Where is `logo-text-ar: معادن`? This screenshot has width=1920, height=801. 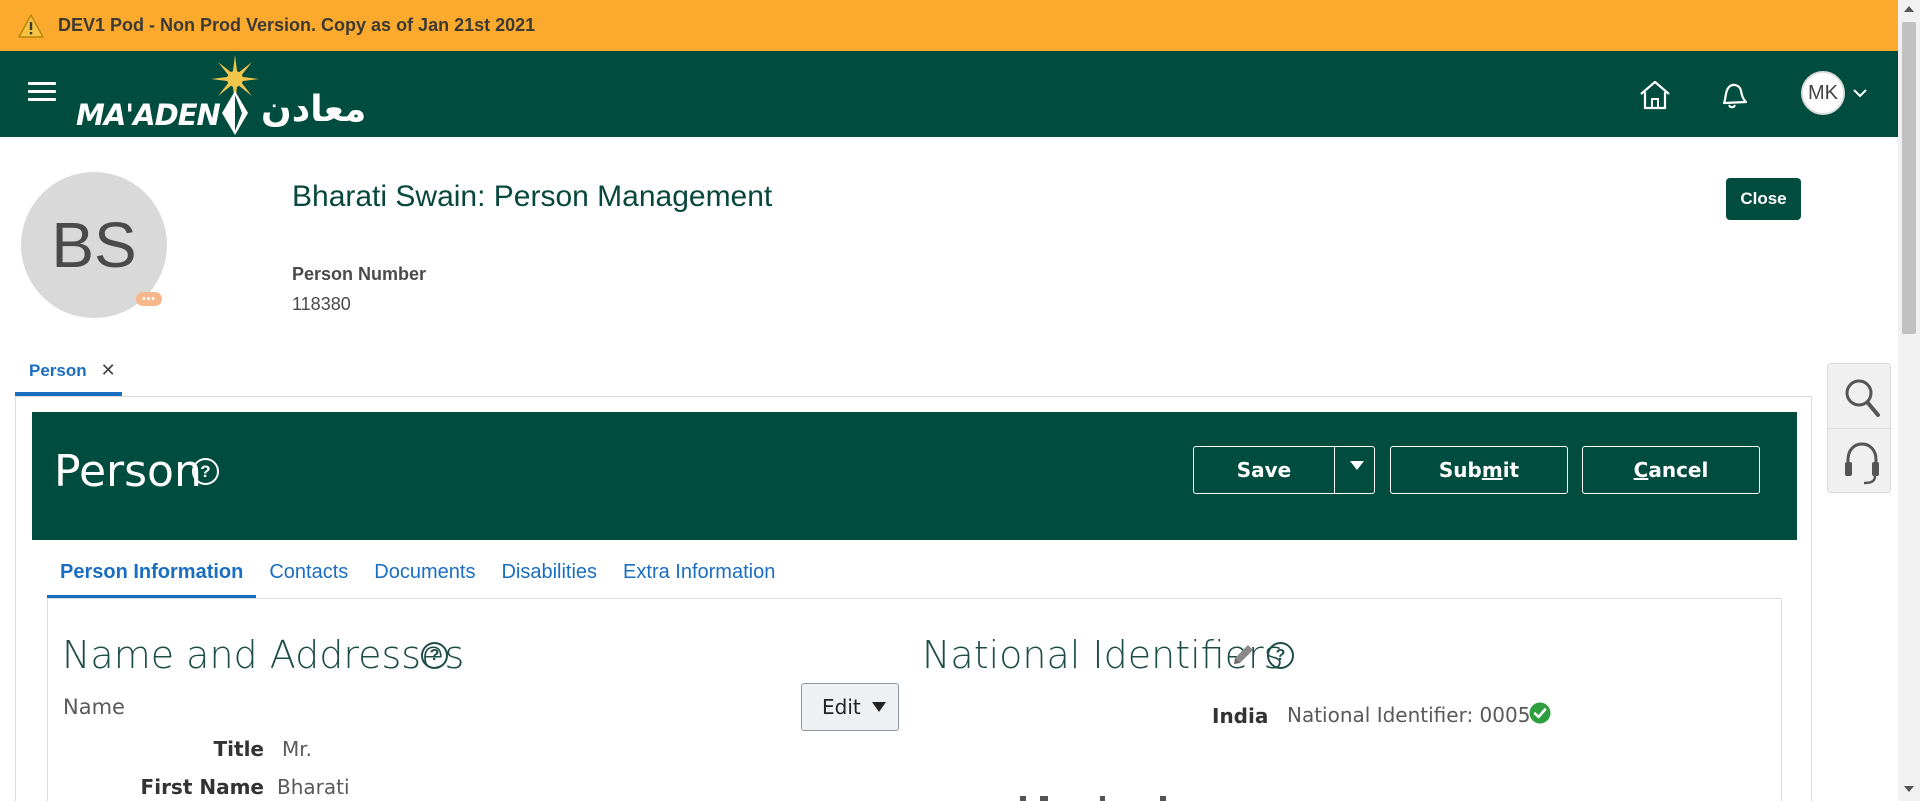 logo-text-ar: معادن is located at coordinates (314, 109).